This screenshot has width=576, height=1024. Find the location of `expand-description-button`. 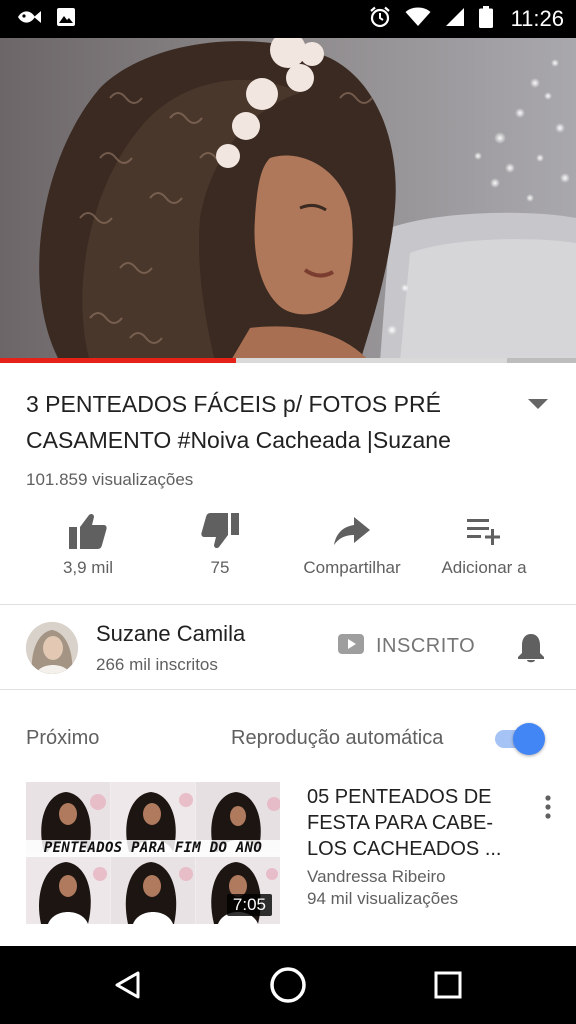

expand-description-button is located at coordinates (538, 404).